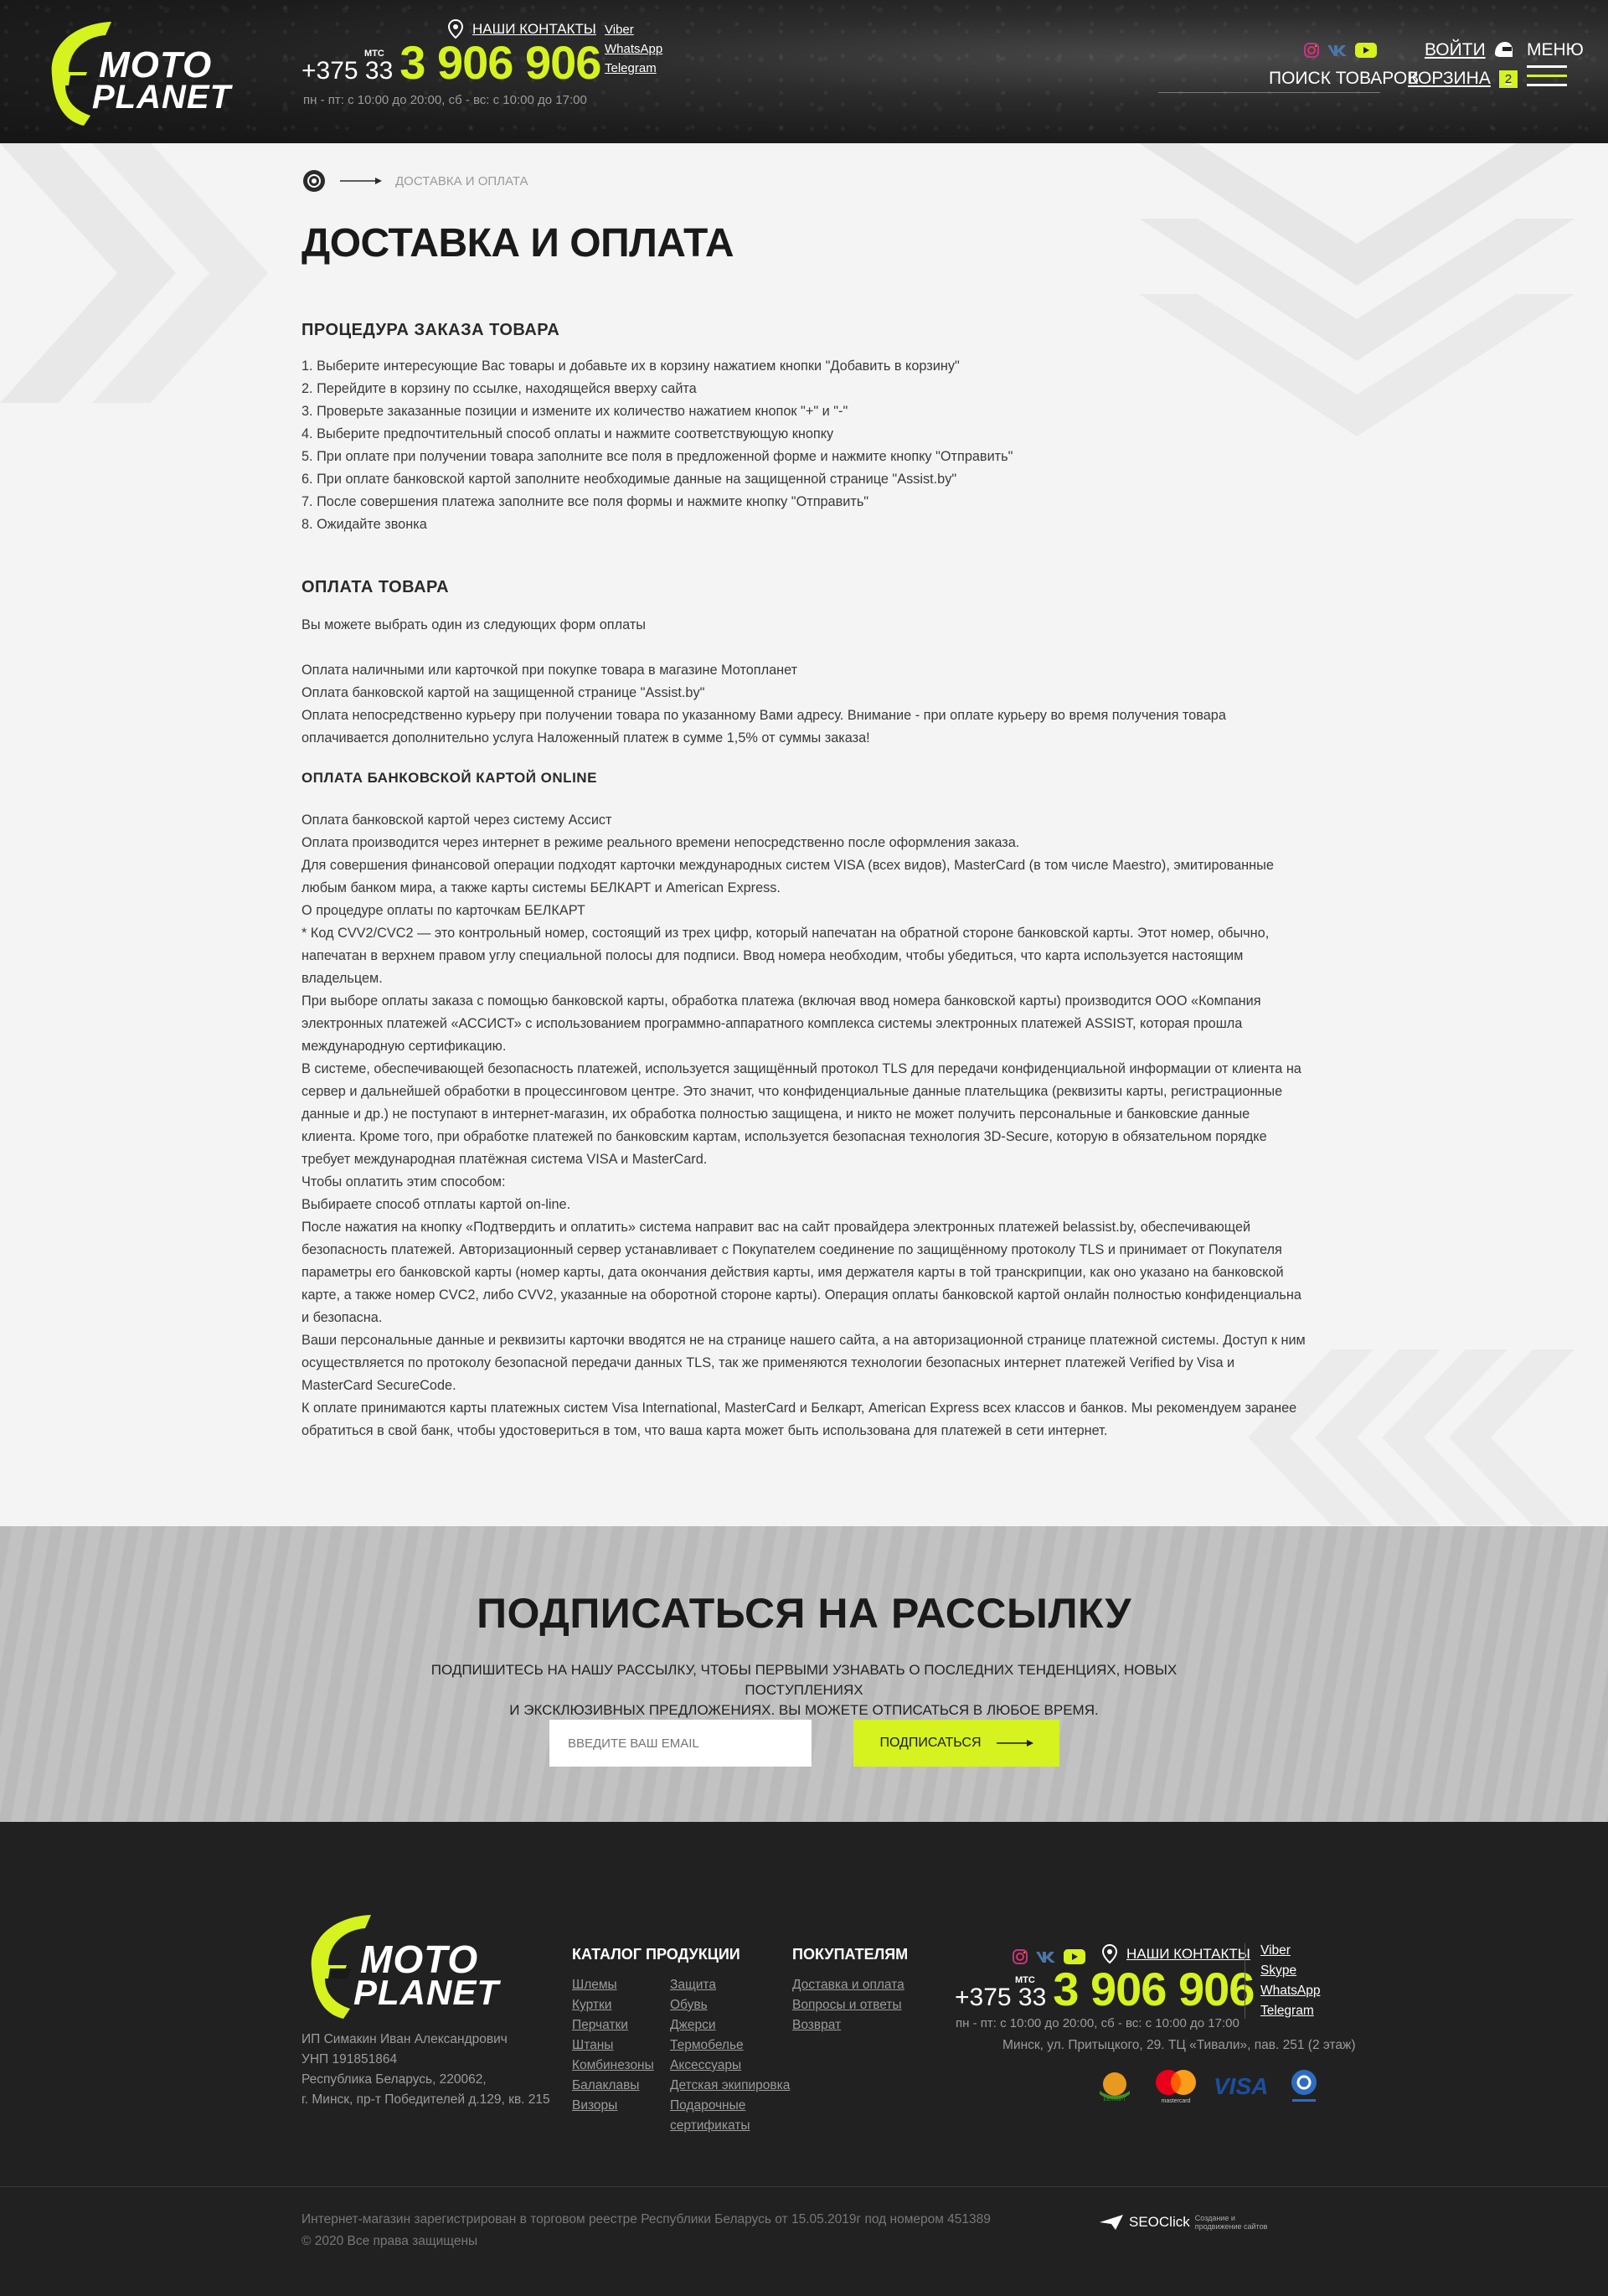 The width and height of the screenshot is (1608, 2296). Describe the element at coordinates (1269, 92) in the screenshot. I see `search-underline` at that location.